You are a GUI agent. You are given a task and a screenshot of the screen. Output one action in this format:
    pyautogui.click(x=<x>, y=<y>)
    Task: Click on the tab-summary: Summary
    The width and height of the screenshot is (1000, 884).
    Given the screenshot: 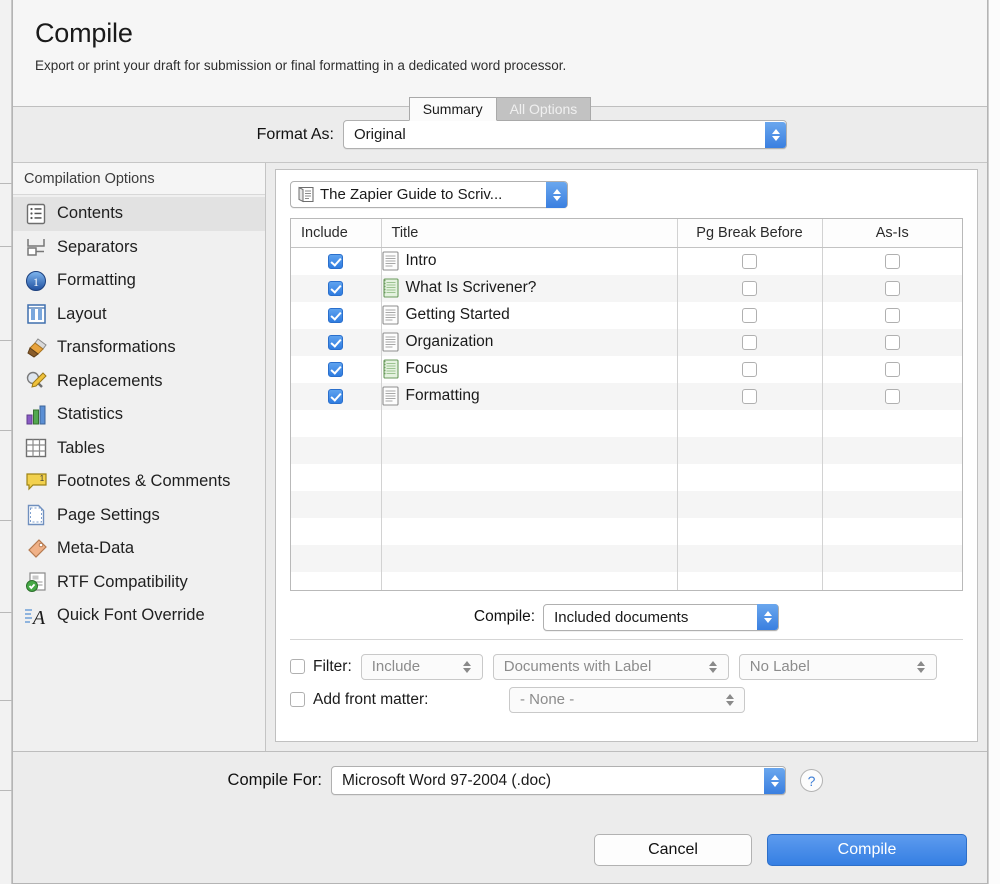 What is the action you would take?
    pyautogui.click(x=452, y=109)
    